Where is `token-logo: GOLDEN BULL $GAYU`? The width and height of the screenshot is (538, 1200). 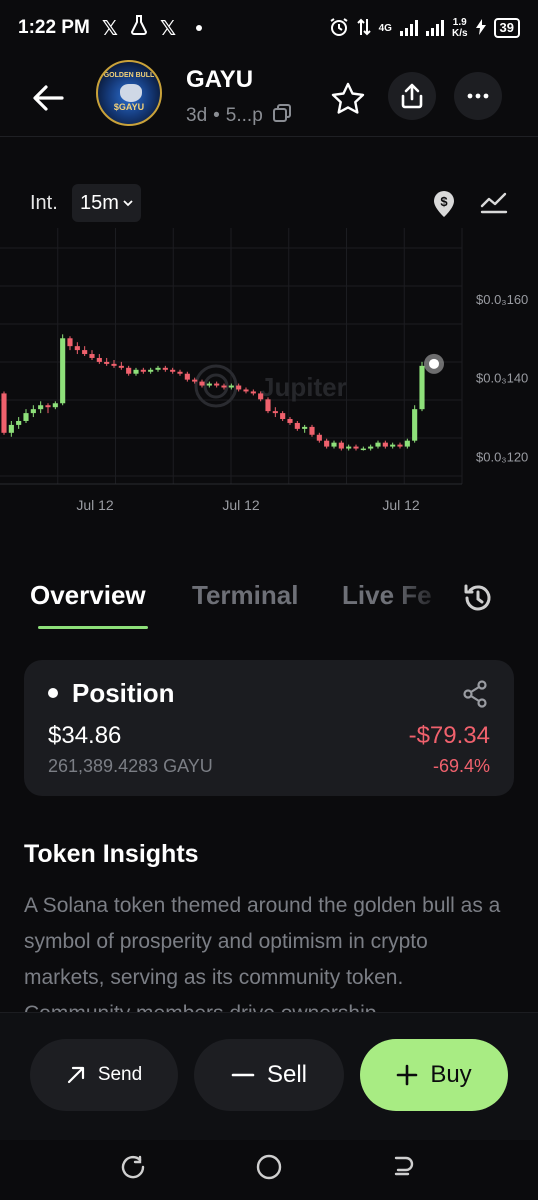
token-logo: GOLDEN BULL $GAYU is located at coordinates (129, 93).